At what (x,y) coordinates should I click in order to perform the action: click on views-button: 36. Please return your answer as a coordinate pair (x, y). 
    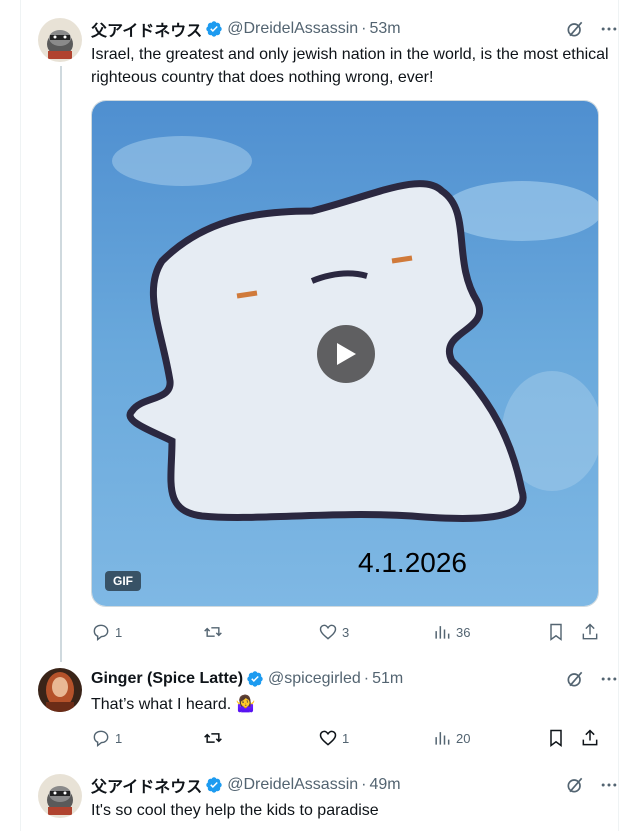
    Looking at the image, I should click on (451, 632).